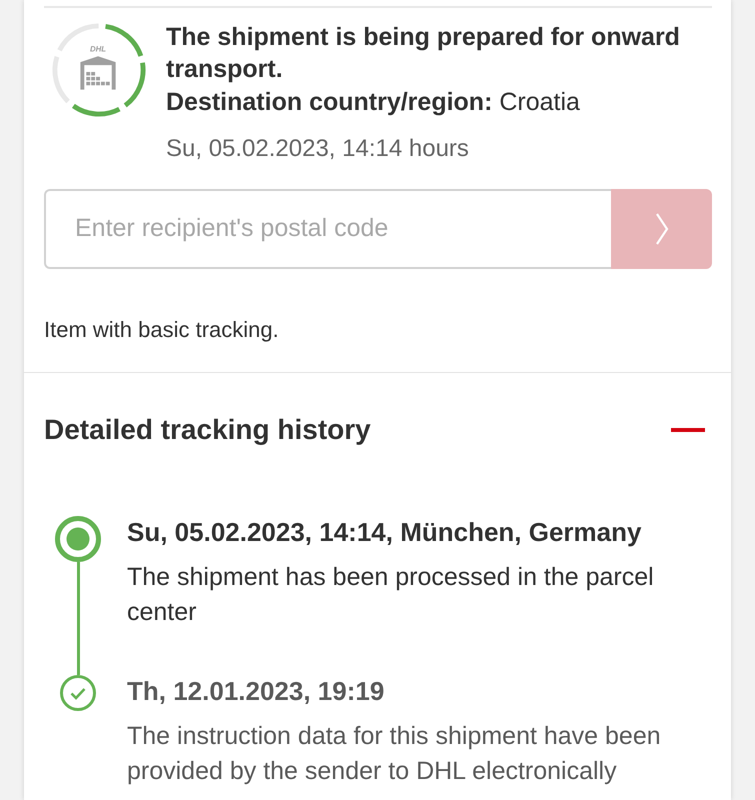 The image size is (755, 800). What do you see at coordinates (384, 532) in the screenshot?
I see `event-heading: Su, 05.02.2023, 14:14, München, Germany` at bounding box center [384, 532].